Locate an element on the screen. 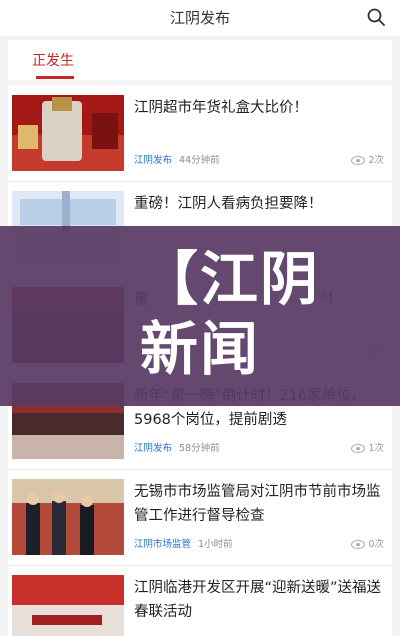 The height and width of the screenshot is (636, 400). article-meta: 江阴市场监管 1小时前 is located at coordinates (183, 543).